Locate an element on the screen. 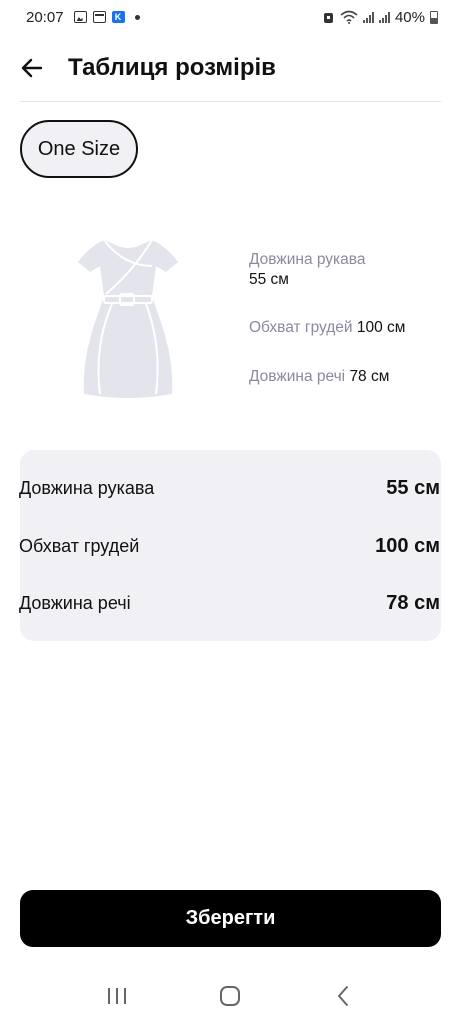 The image size is (460, 1024). header: Таблиця розмірів is located at coordinates (230, 68).